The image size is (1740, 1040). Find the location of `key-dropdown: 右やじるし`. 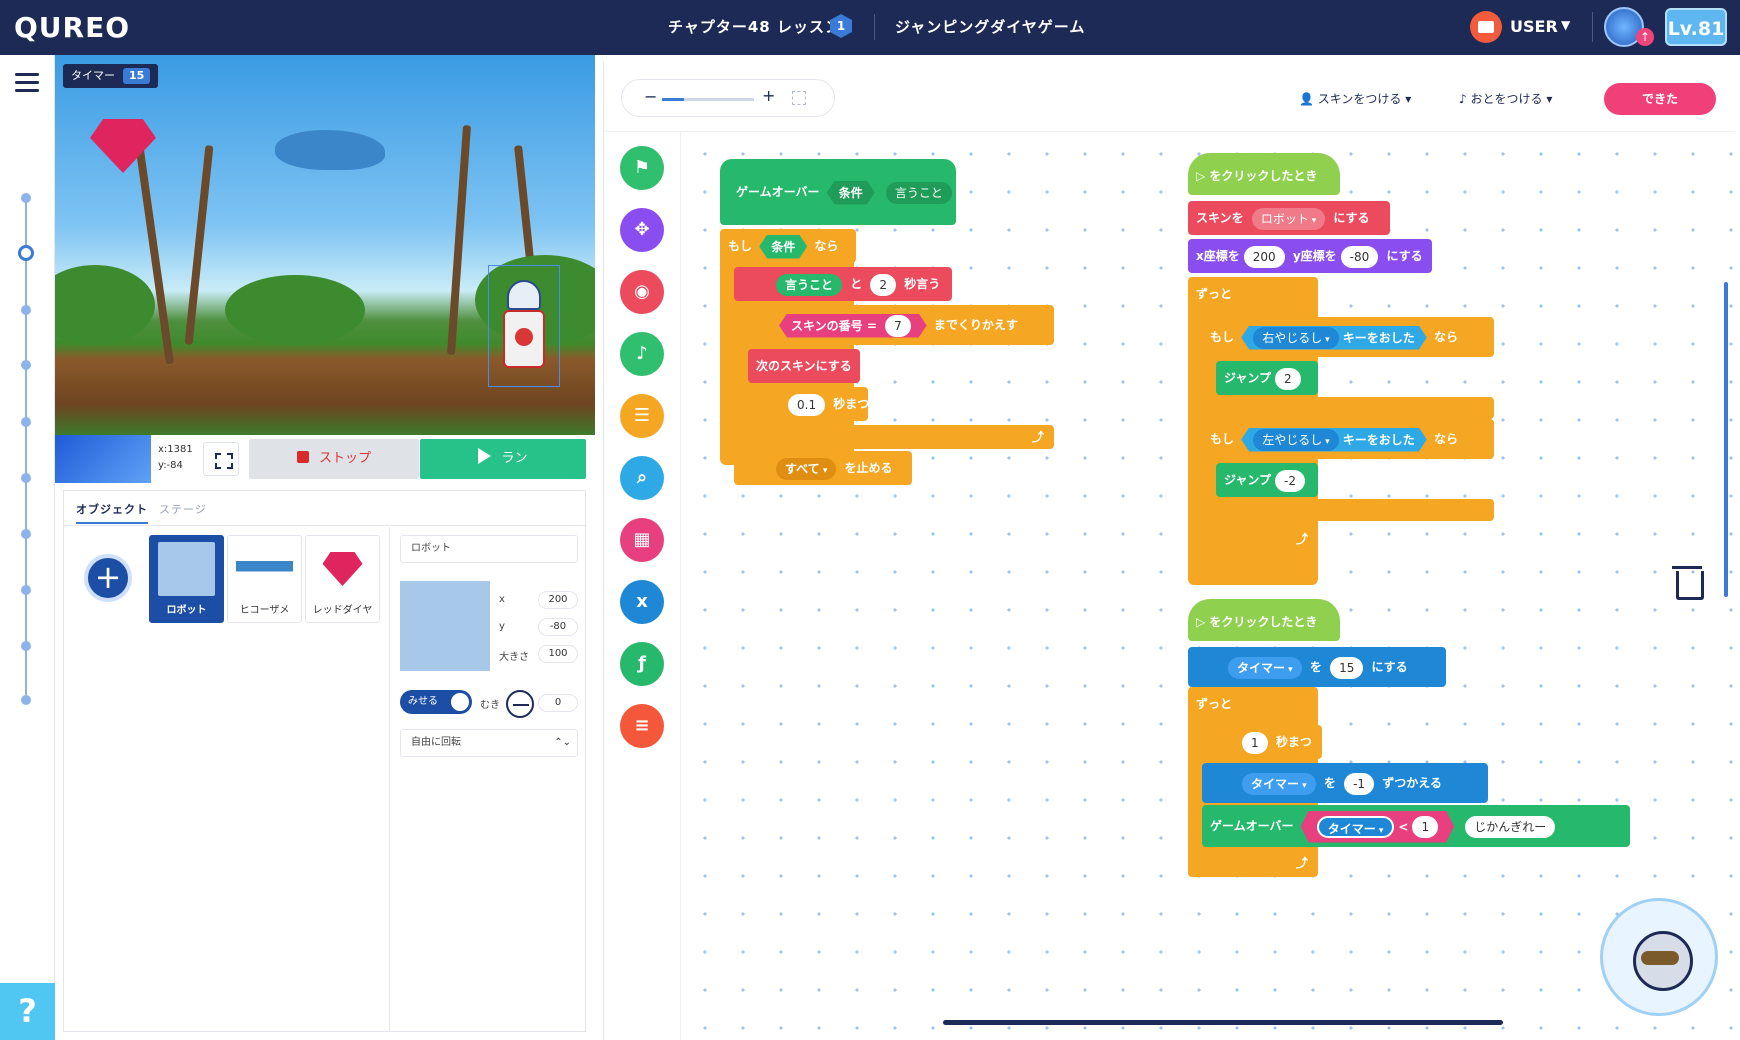

key-dropdown: 右やじるし is located at coordinates (1295, 338).